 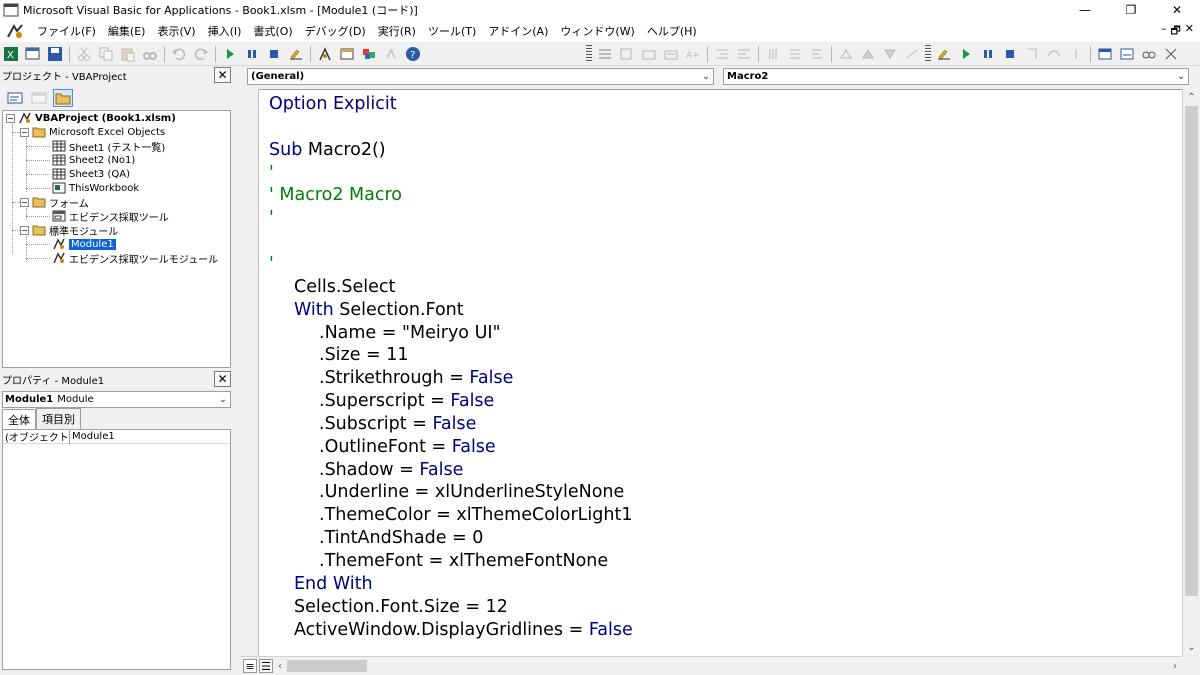 I want to click on menu-file: ファイル(F), so click(x=66, y=31).